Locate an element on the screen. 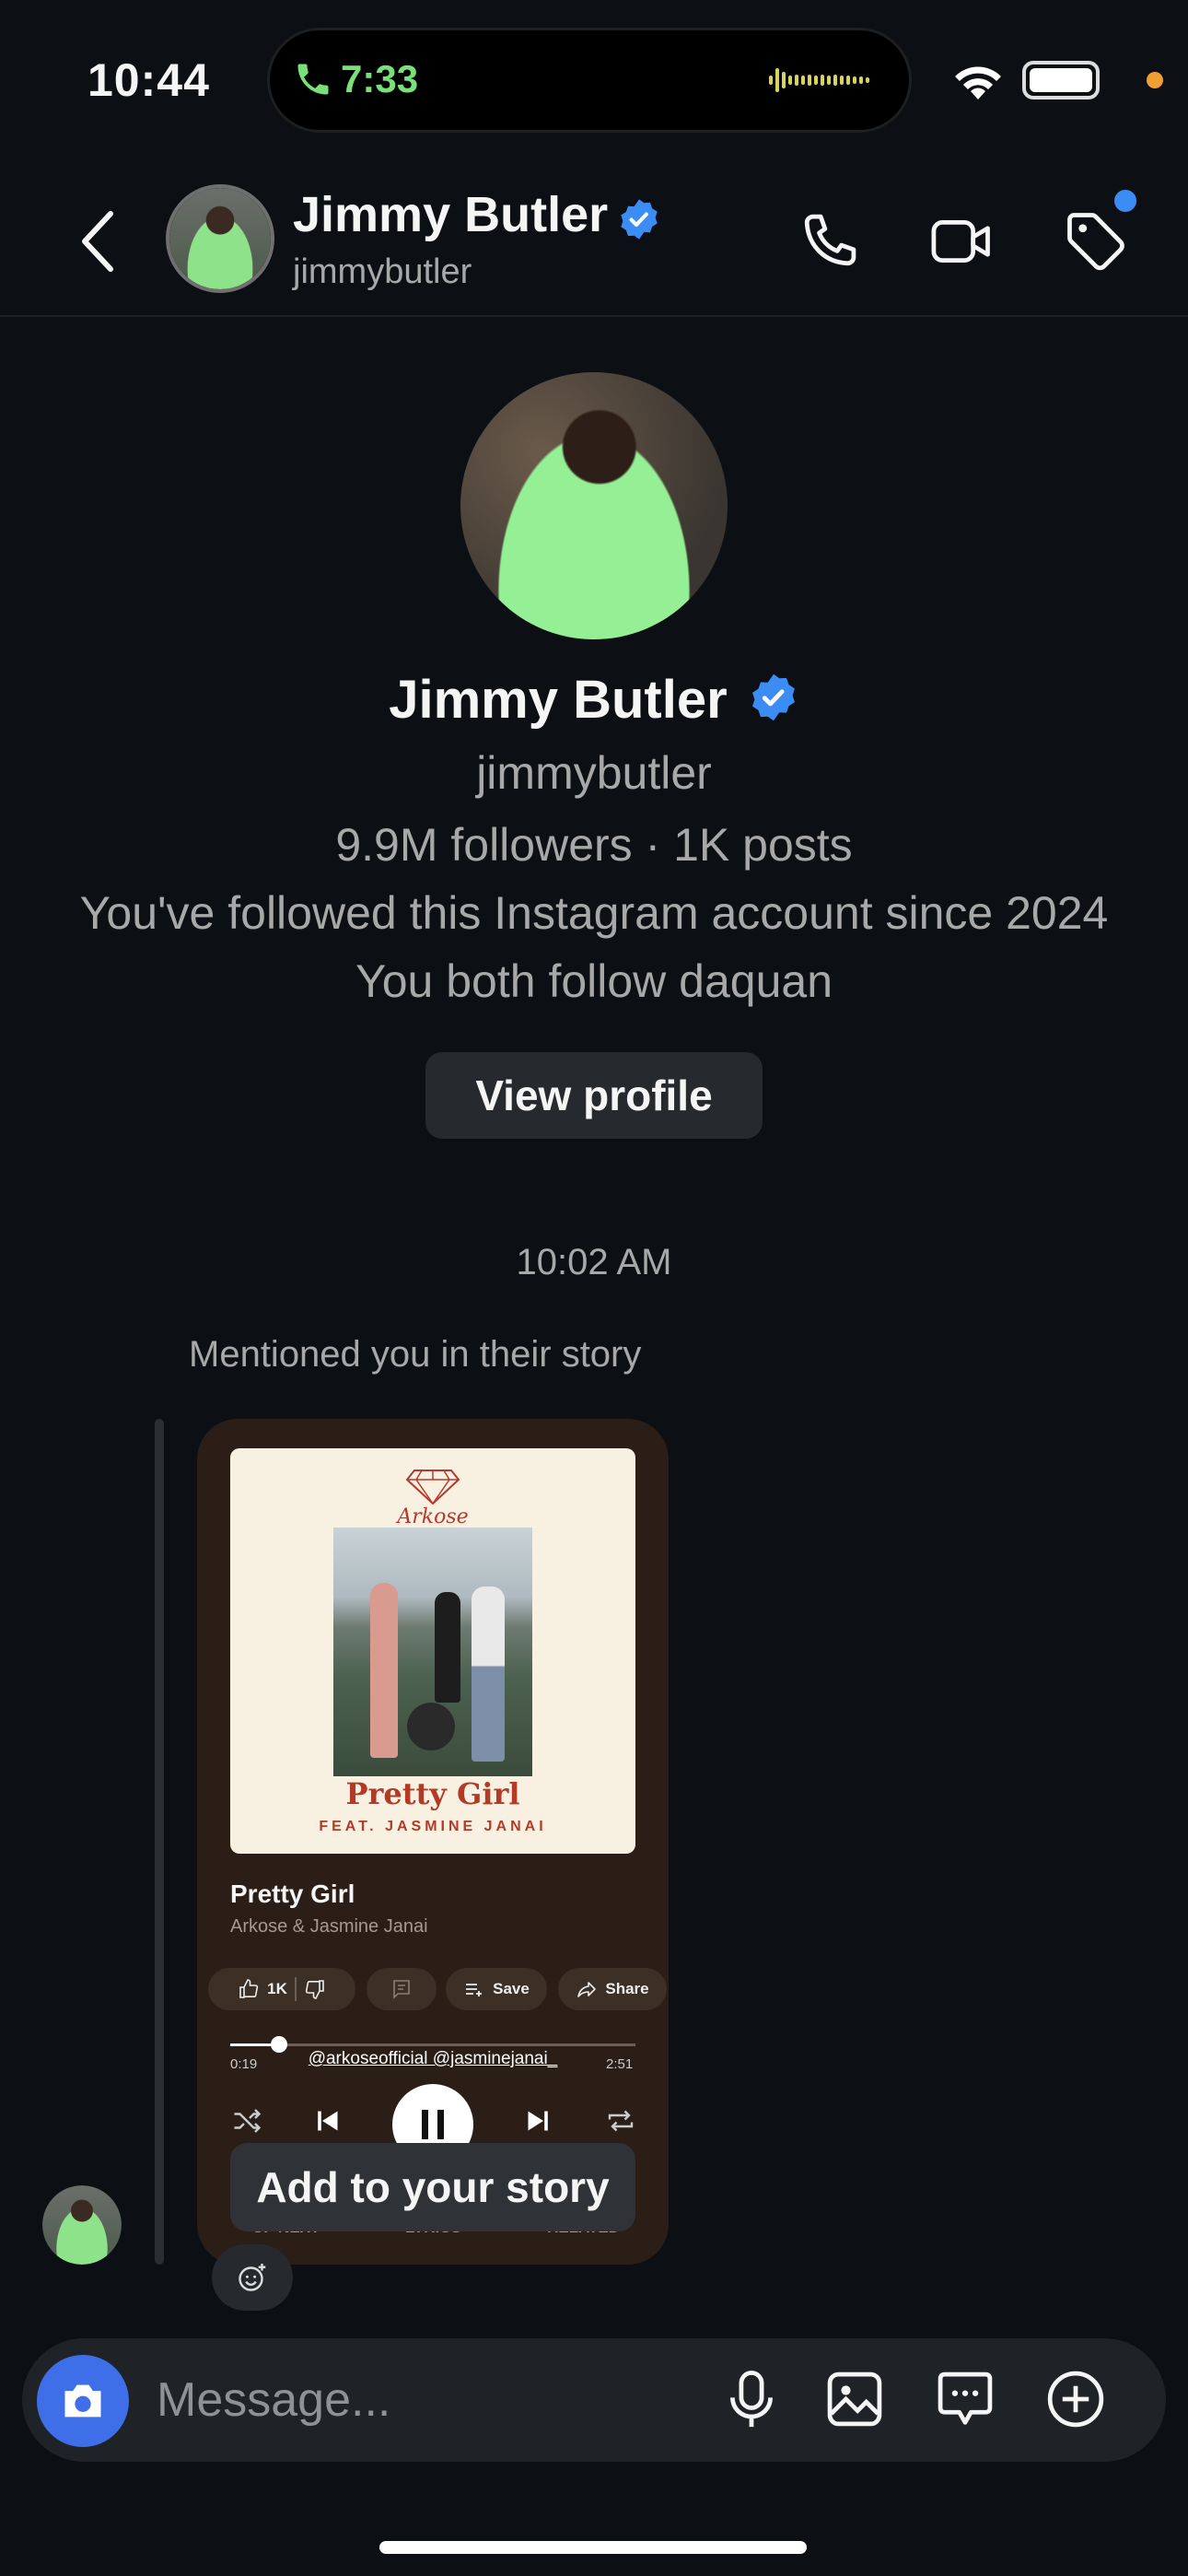  band-photo is located at coordinates (432, 1652).